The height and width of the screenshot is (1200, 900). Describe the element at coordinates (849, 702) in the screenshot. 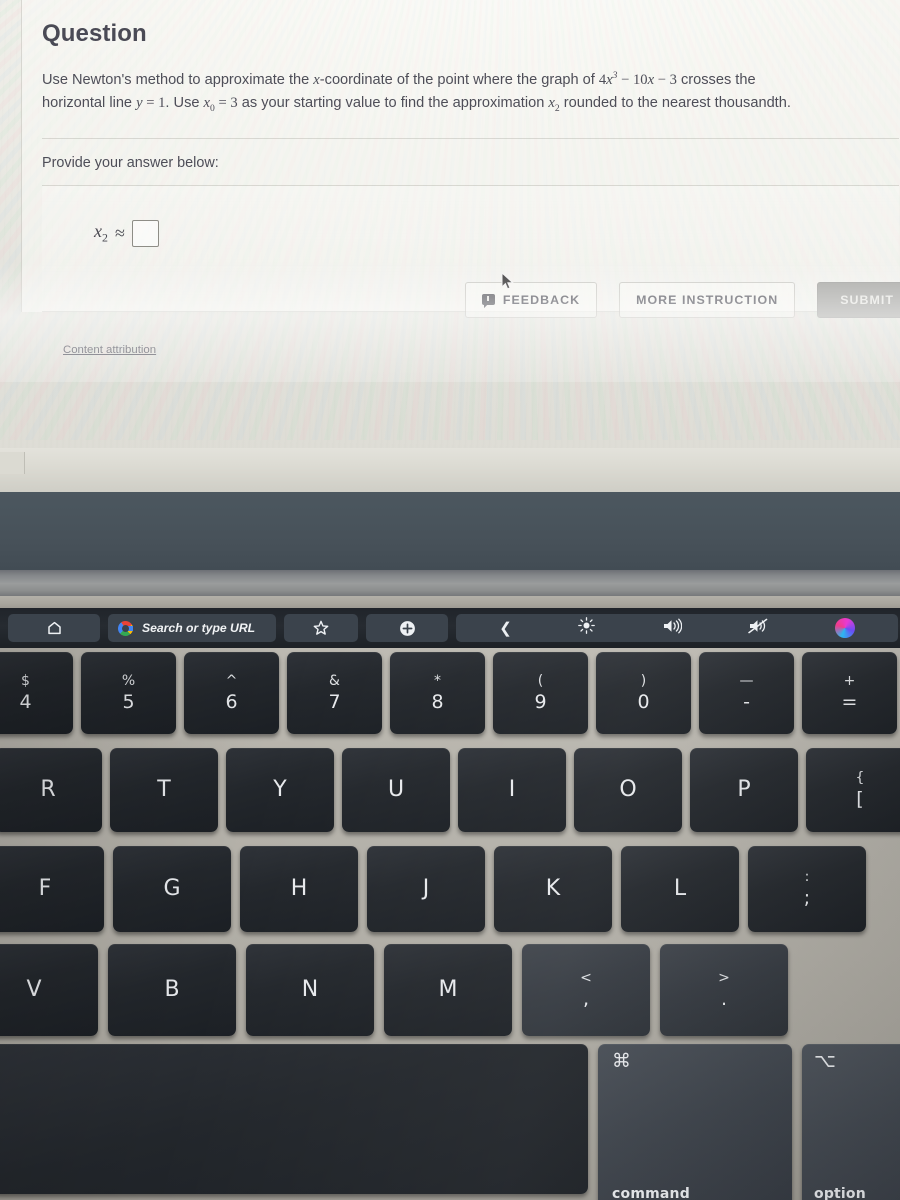

I see `key-bottom-legend: =` at that location.